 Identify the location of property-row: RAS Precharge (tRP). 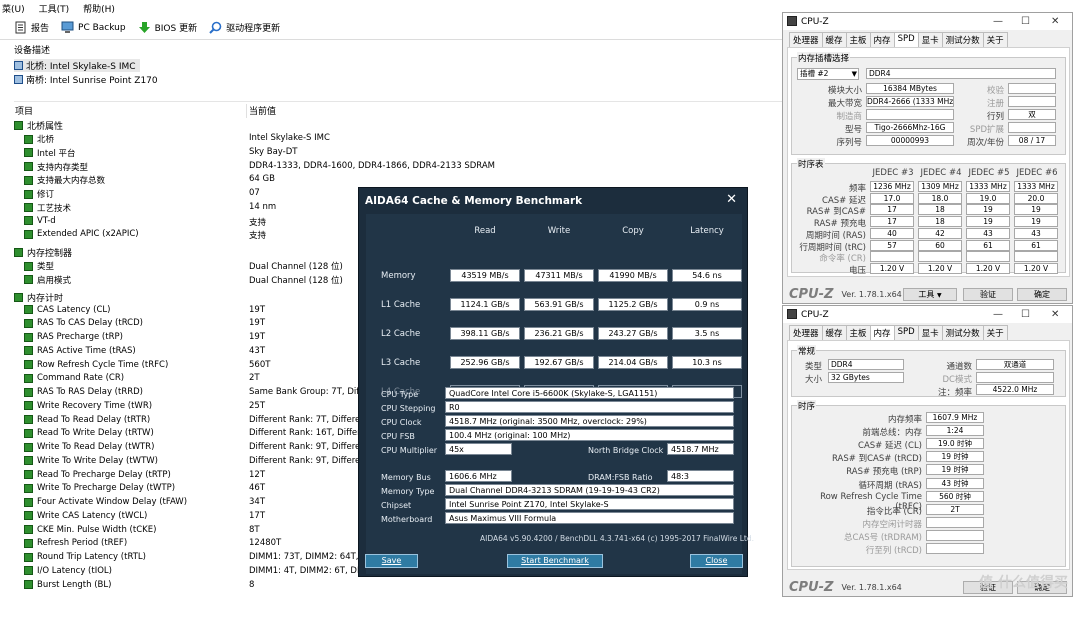
(73, 337).